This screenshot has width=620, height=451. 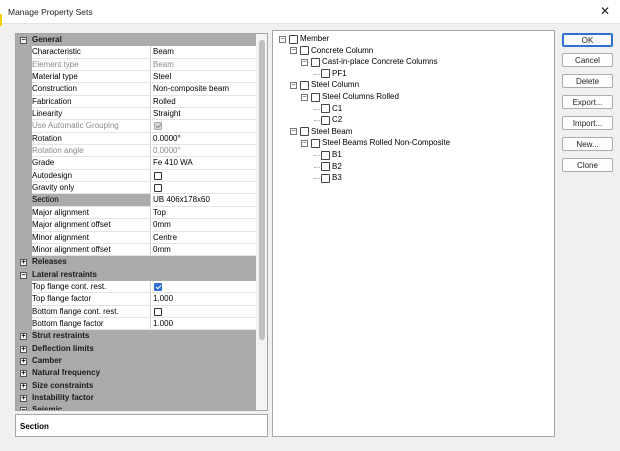 I want to click on category-size-constraints: + Size constraints, so click(x=136, y=385).